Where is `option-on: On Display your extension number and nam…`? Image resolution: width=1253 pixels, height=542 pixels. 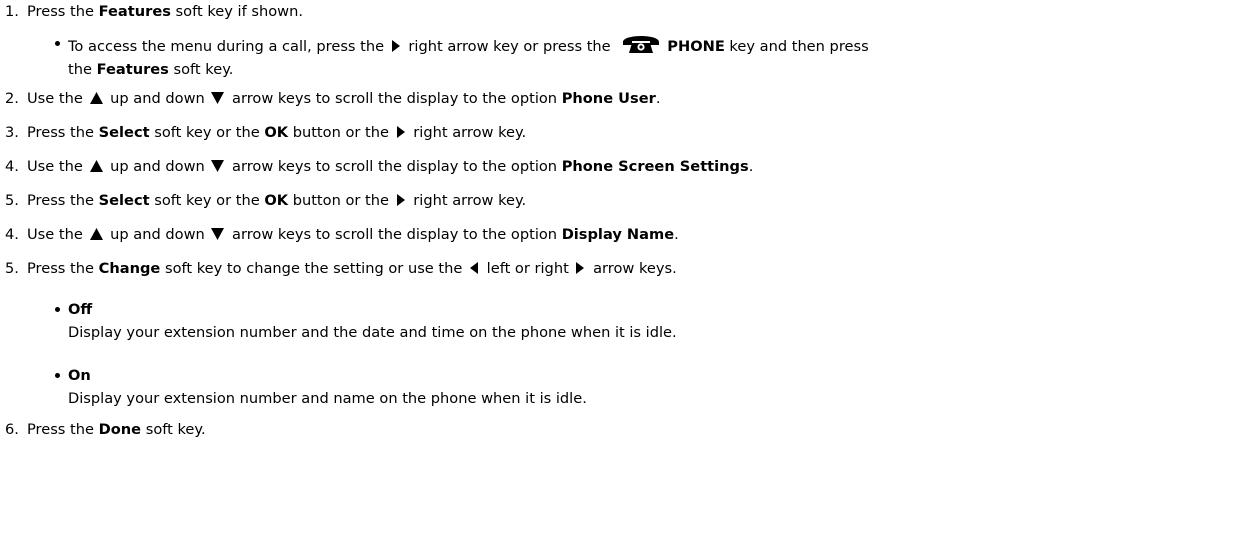
option-on: On Display your extension number and nam… is located at coordinates (651, 387).